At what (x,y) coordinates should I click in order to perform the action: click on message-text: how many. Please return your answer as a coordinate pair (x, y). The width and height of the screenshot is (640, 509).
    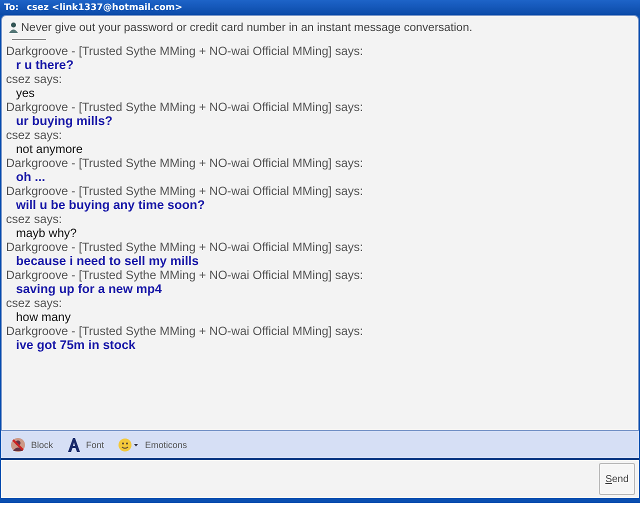
    Looking at the image, I should click on (43, 317).